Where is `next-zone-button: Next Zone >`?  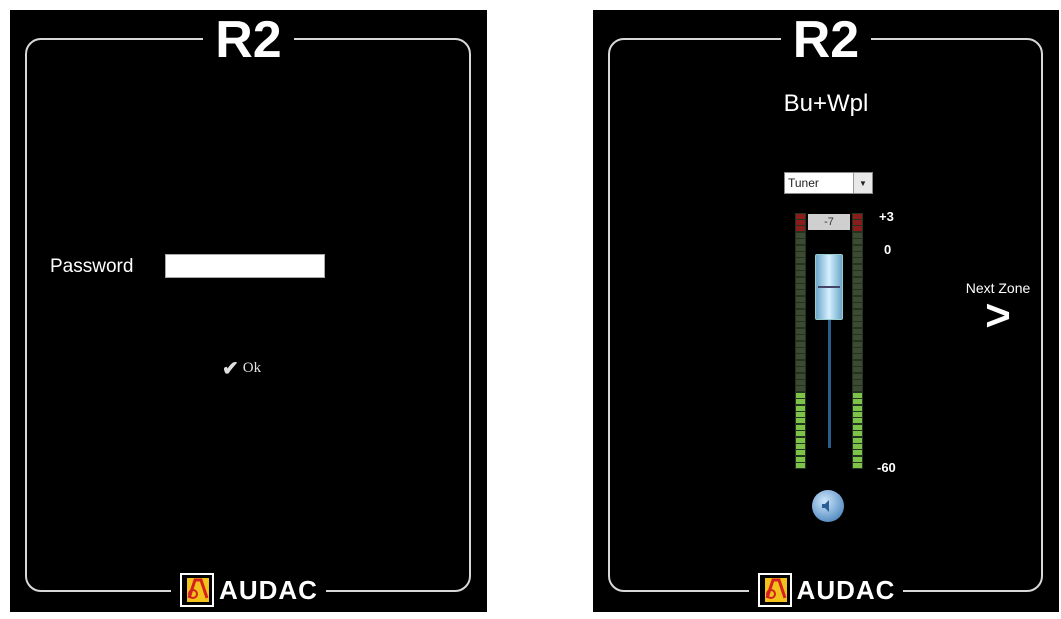
next-zone-button: Next Zone > is located at coordinates (998, 310).